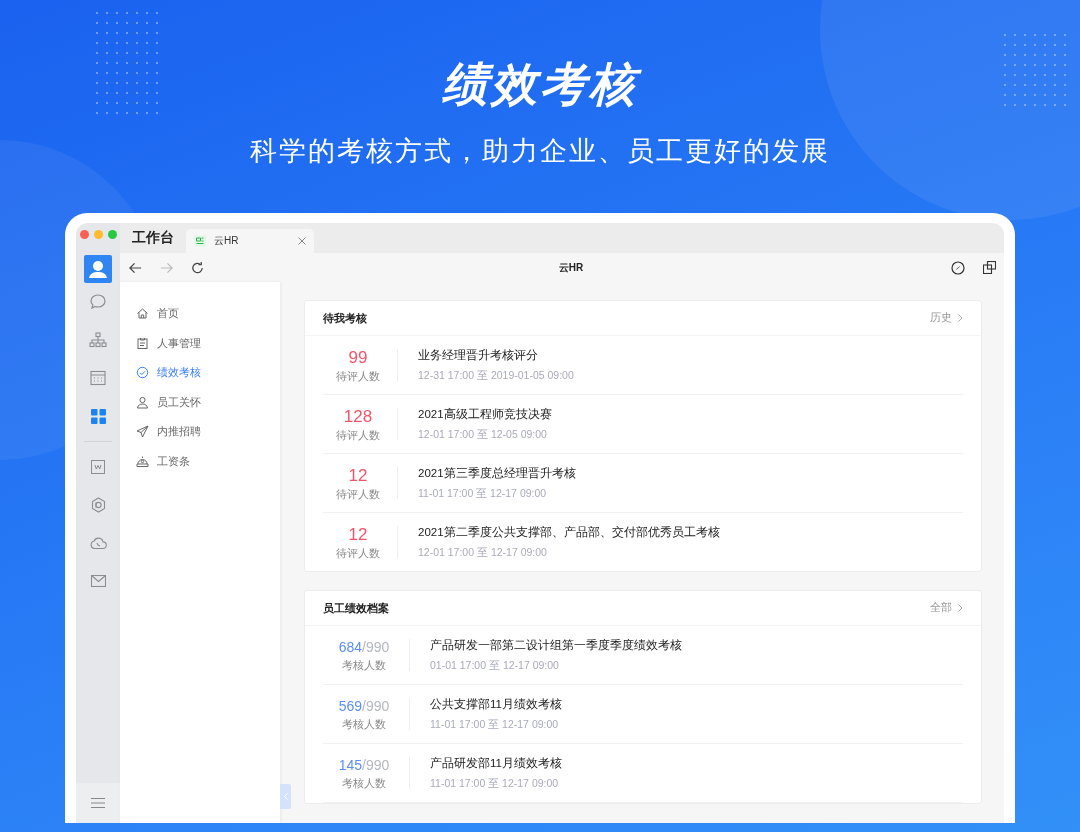 This screenshot has height=832, width=1080. I want to click on pending-count: 99, so click(358, 357).